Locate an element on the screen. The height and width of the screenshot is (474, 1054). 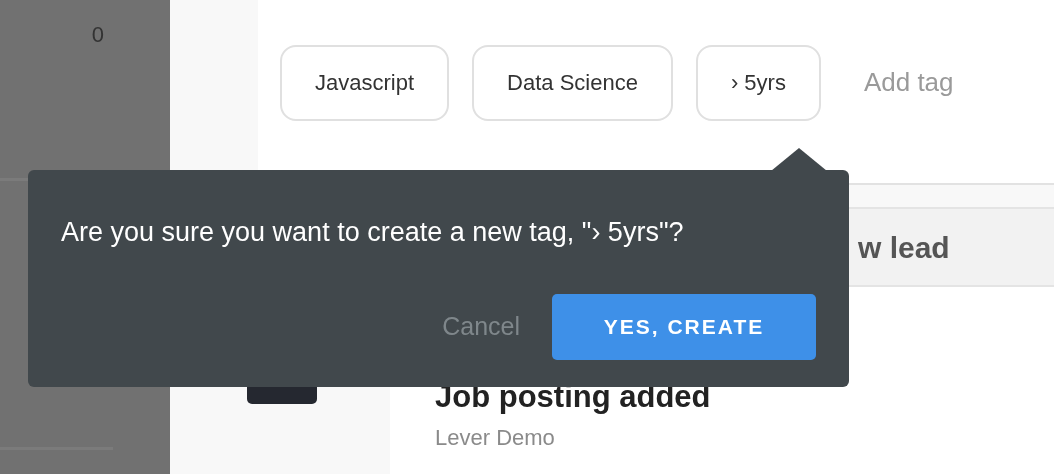
tag-chip: › 5yrs is located at coordinates (758, 82).